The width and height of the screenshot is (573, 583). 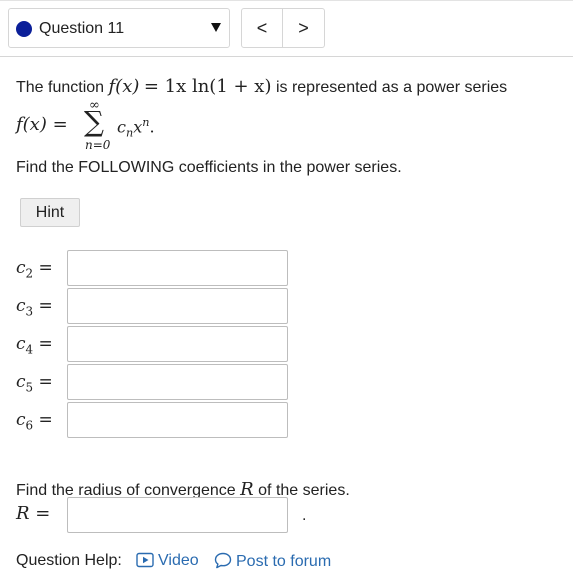 What do you see at coordinates (50, 212) in the screenshot?
I see `hint-button: Hint` at bounding box center [50, 212].